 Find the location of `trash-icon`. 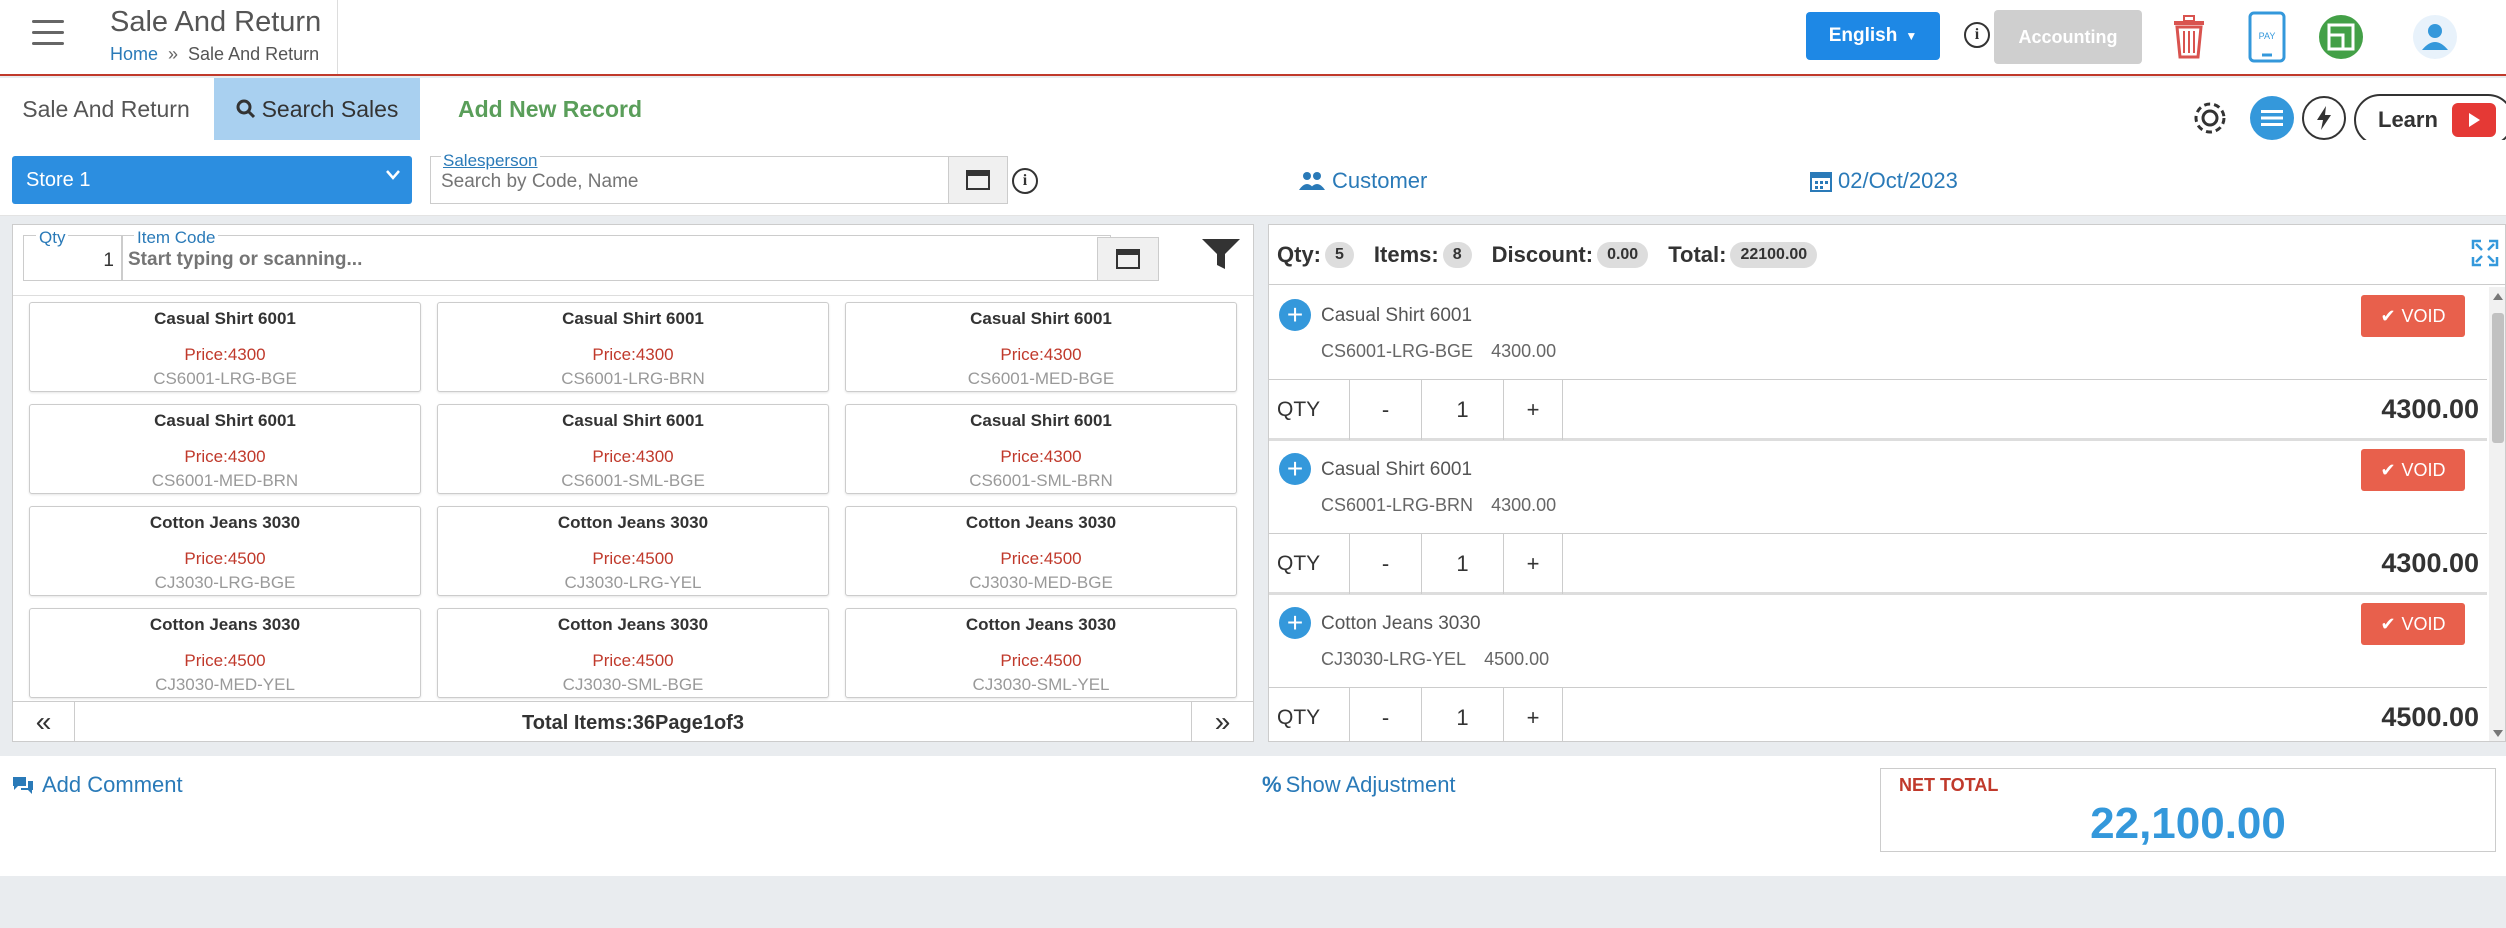

trash-icon is located at coordinates (2189, 37).